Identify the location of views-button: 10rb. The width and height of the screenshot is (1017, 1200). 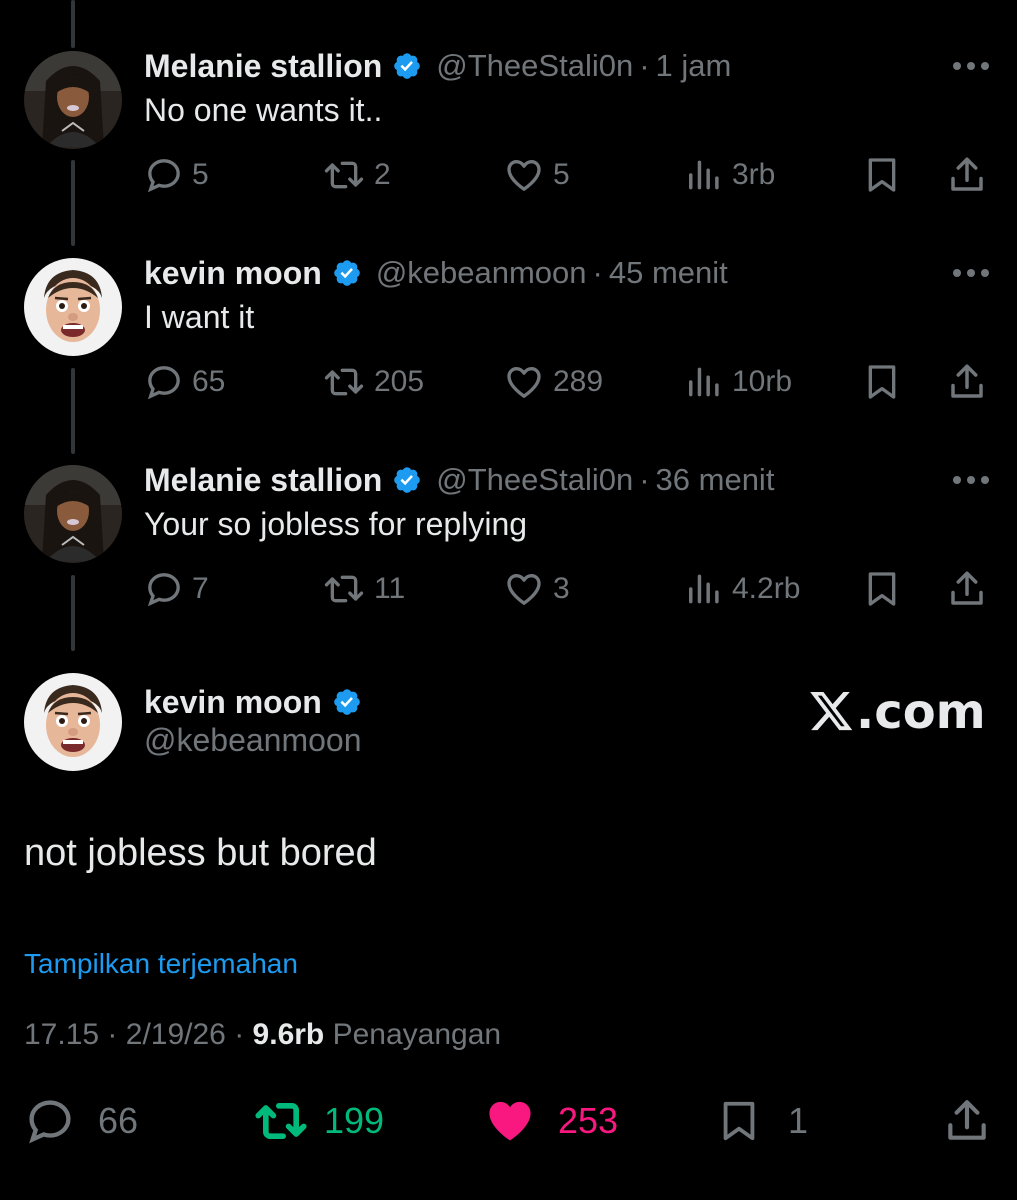
(739, 382).